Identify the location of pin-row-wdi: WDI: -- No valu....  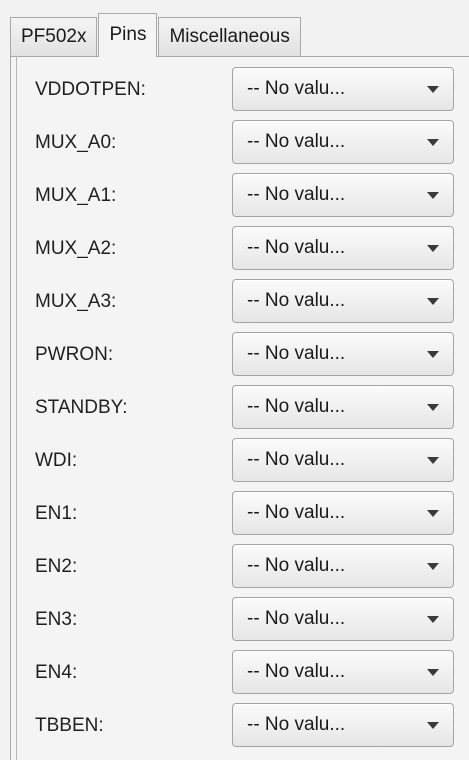
(240, 461).